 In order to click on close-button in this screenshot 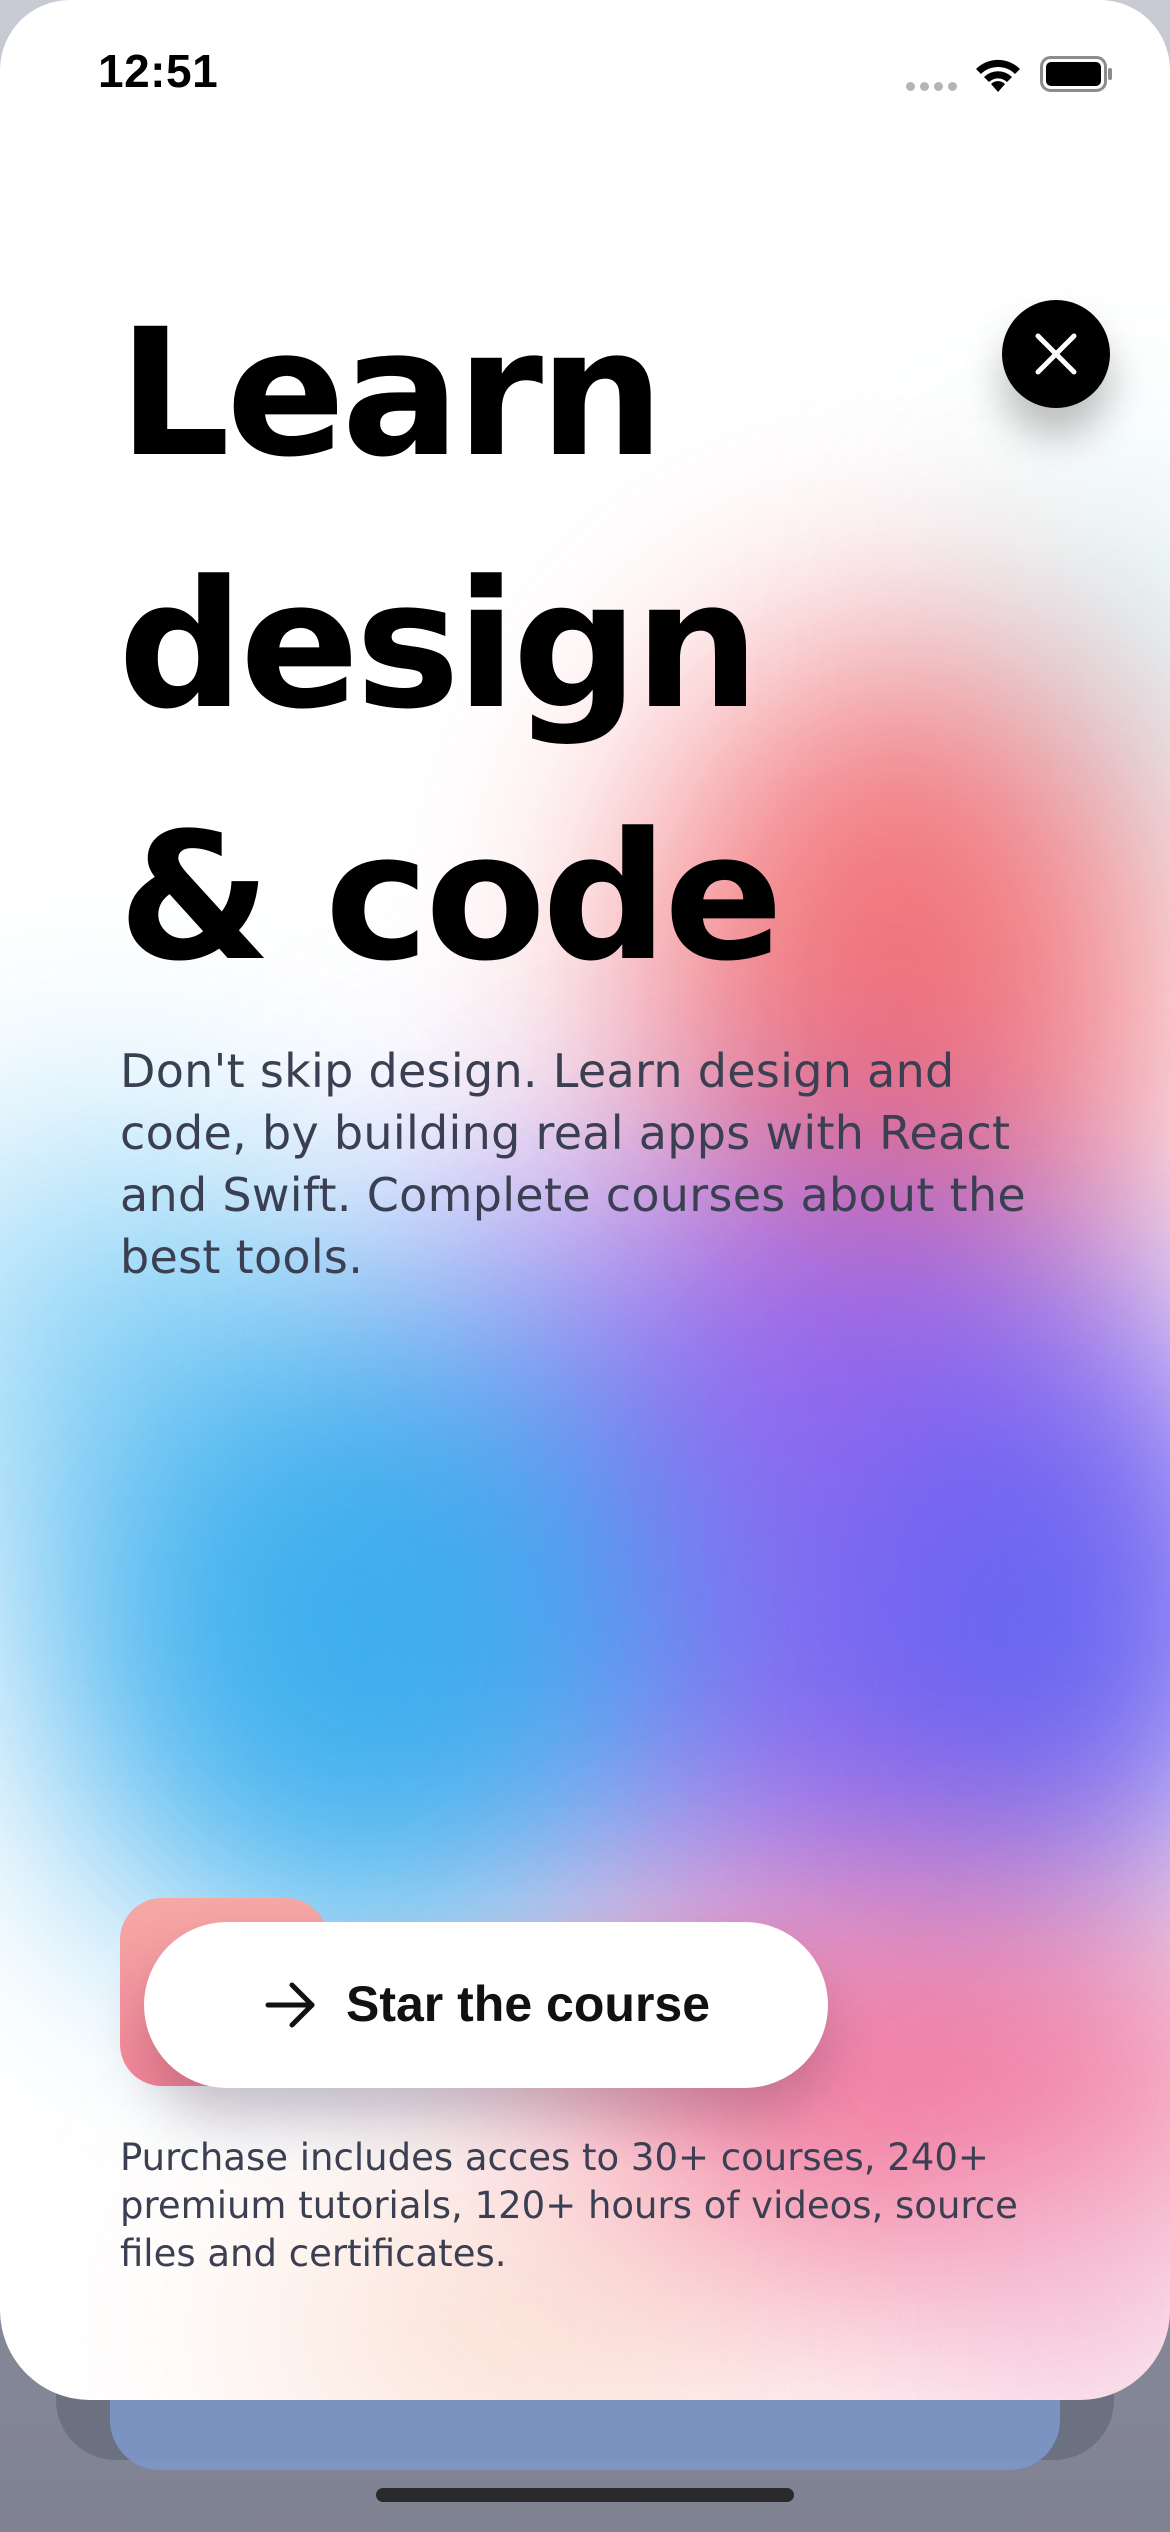, I will do `click(1056, 354)`.